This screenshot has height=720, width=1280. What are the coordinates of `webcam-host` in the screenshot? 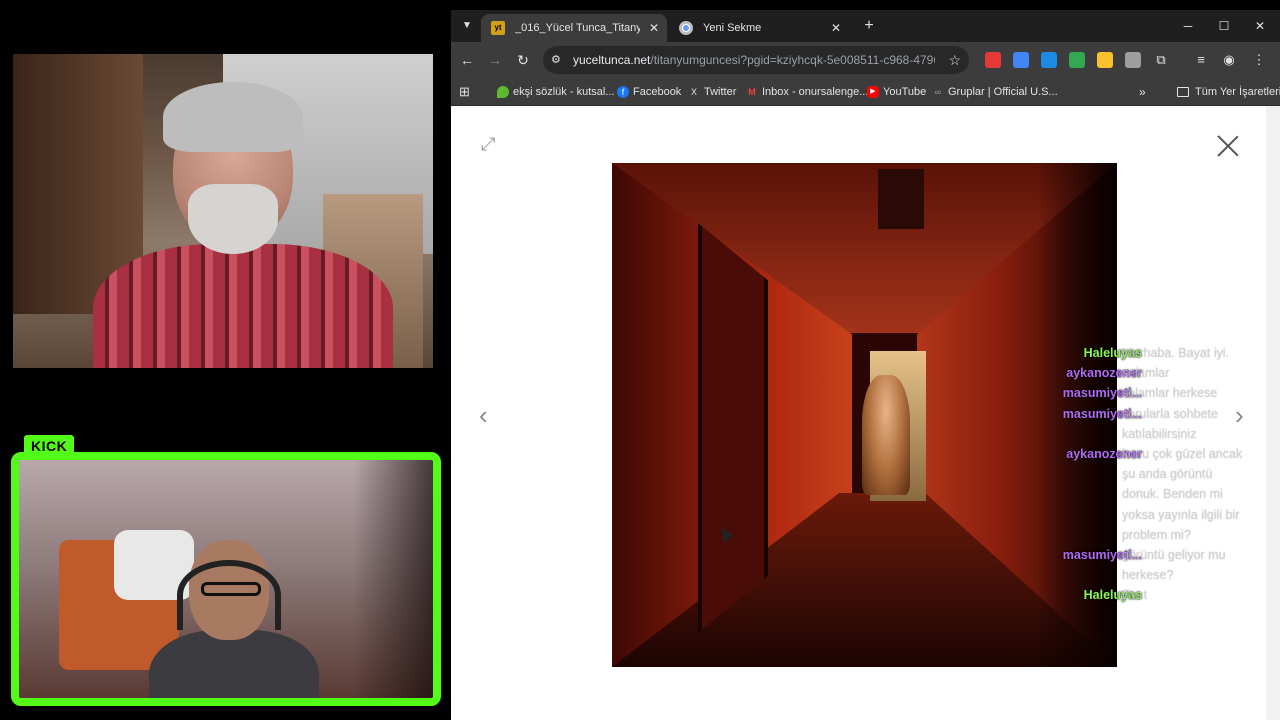 It's located at (223, 211).